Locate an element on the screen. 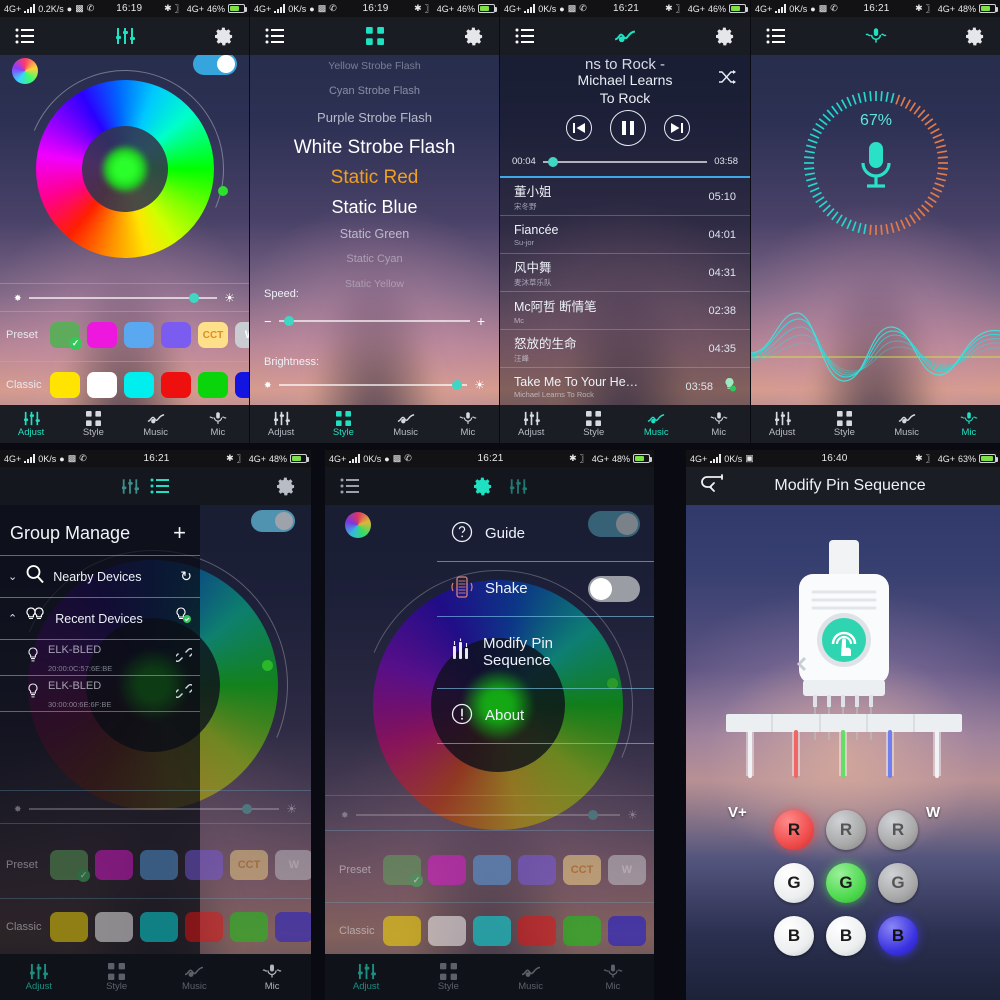 This screenshot has width=1000, height=1000. preset-swatch-green: ✓ is located at coordinates (70, 866).